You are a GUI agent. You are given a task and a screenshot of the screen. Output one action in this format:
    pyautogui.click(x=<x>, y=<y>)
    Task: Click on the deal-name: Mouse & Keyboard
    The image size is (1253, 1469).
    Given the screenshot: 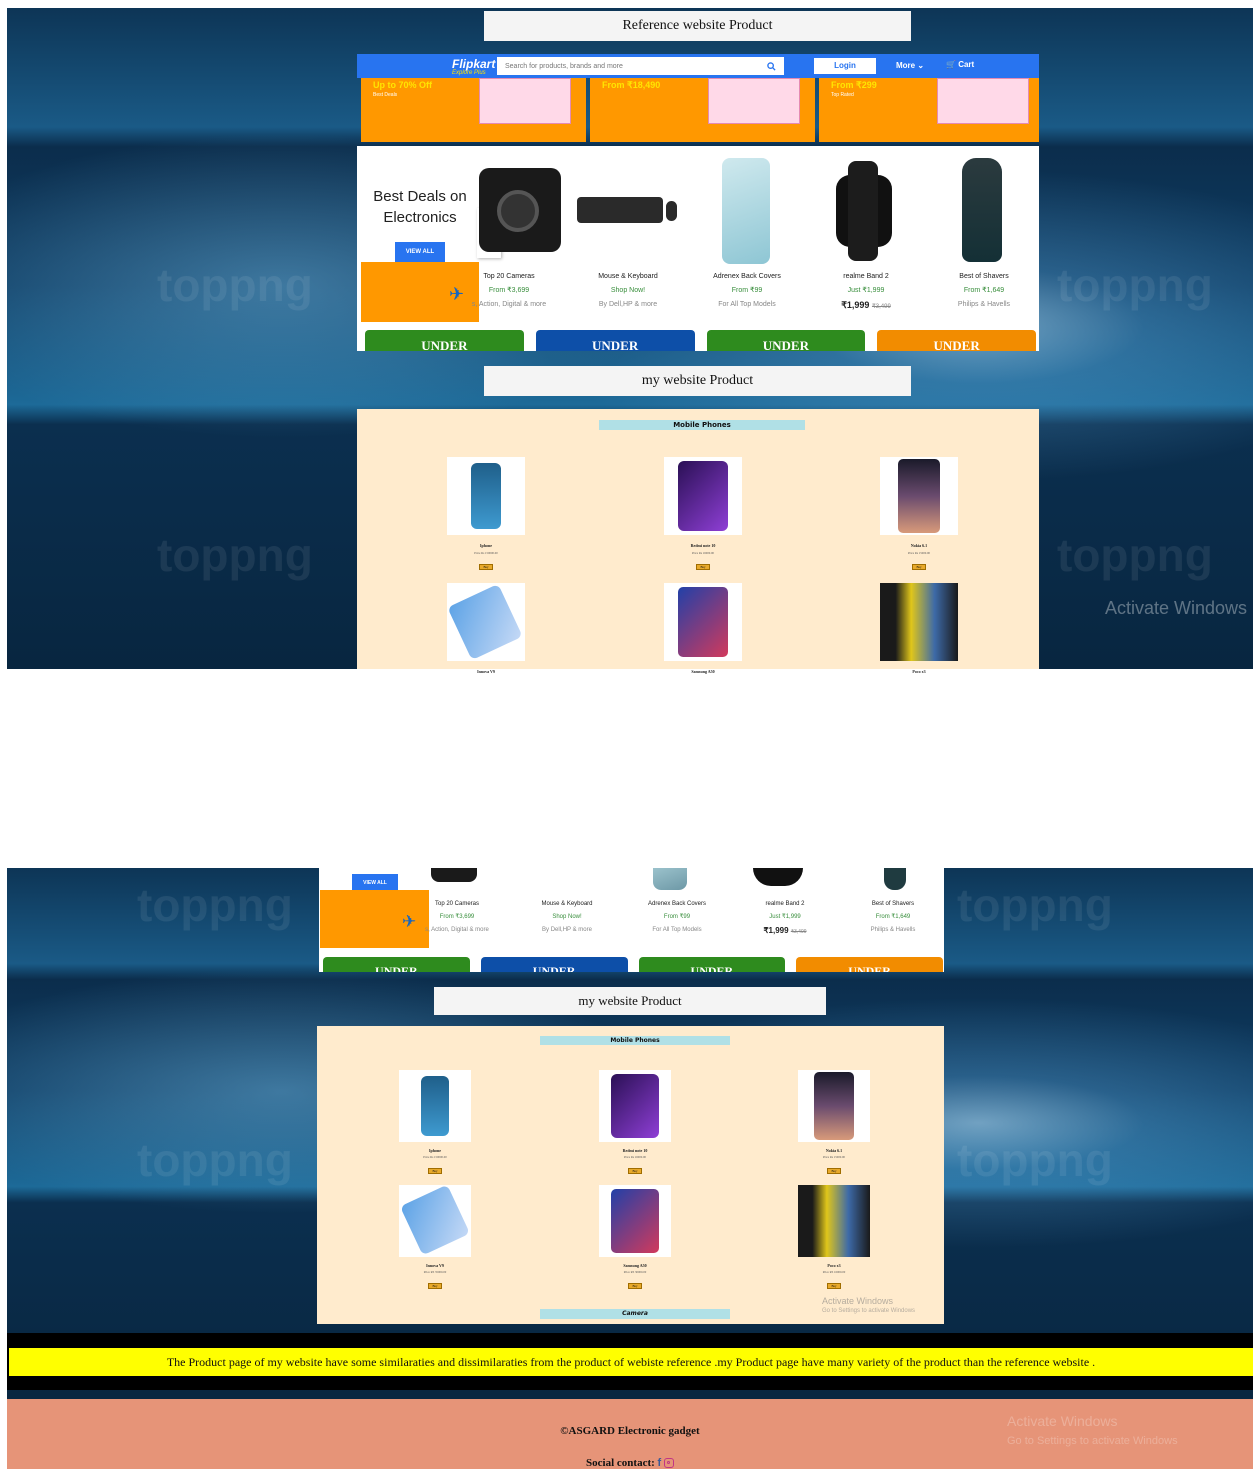 What is the action you would take?
    pyautogui.click(x=567, y=904)
    